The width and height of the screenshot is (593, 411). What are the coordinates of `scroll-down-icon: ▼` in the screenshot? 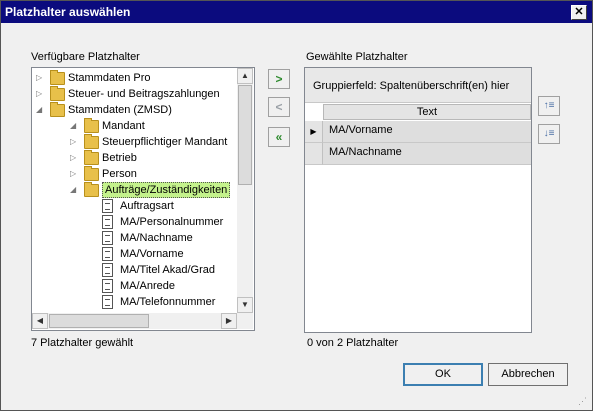 It's located at (245, 305).